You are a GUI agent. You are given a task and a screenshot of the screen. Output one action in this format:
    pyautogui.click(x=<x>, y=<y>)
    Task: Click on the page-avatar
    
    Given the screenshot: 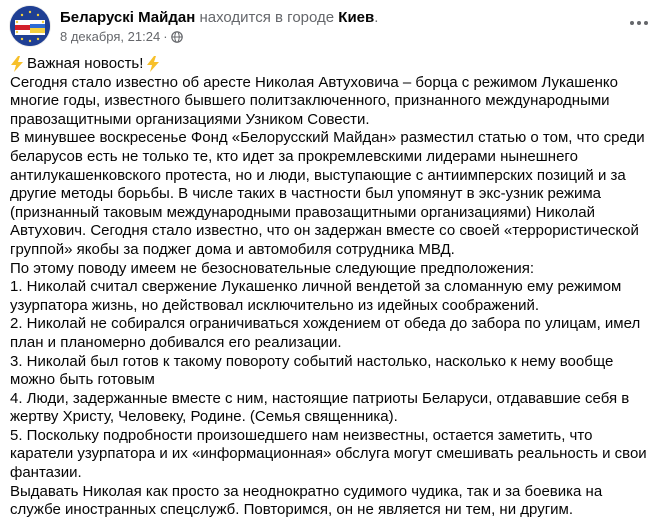 What is the action you would take?
    pyautogui.click(x=30, y=26)
    